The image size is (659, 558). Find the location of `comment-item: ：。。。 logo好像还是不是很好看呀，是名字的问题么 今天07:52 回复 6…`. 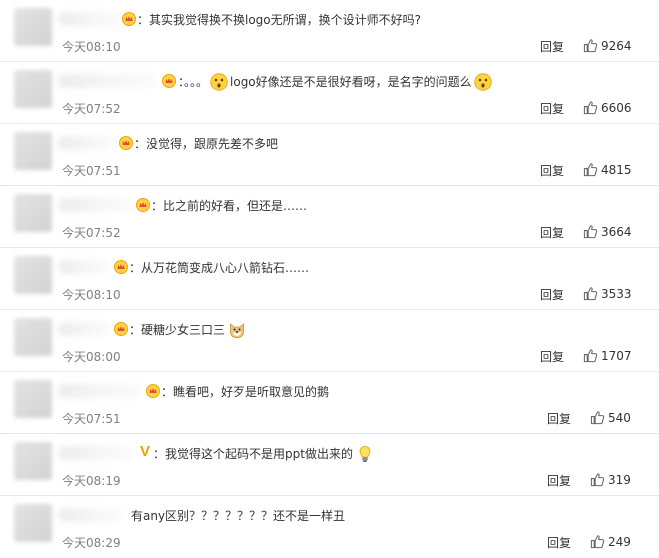

comment-item: ：。。。 logo好像还是不是很好看呀，是名字的问题么 今天07:52 回复 6… is located at coordinates (329, 93).